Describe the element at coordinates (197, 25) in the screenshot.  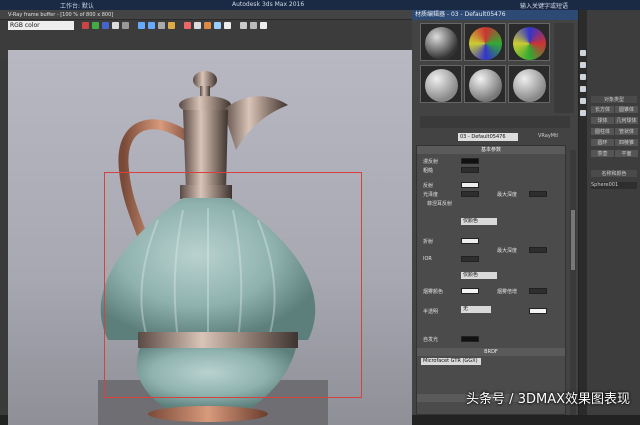
I see `region-render-icon` at that location.